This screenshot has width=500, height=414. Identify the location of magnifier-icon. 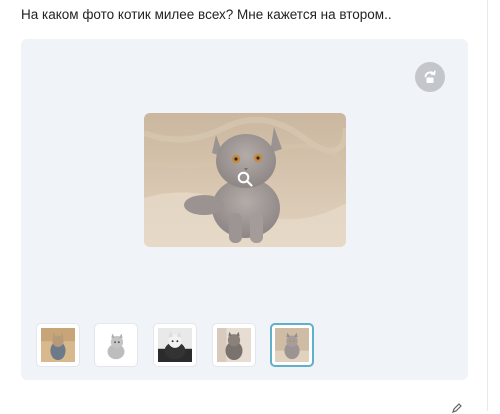
(245, 179).